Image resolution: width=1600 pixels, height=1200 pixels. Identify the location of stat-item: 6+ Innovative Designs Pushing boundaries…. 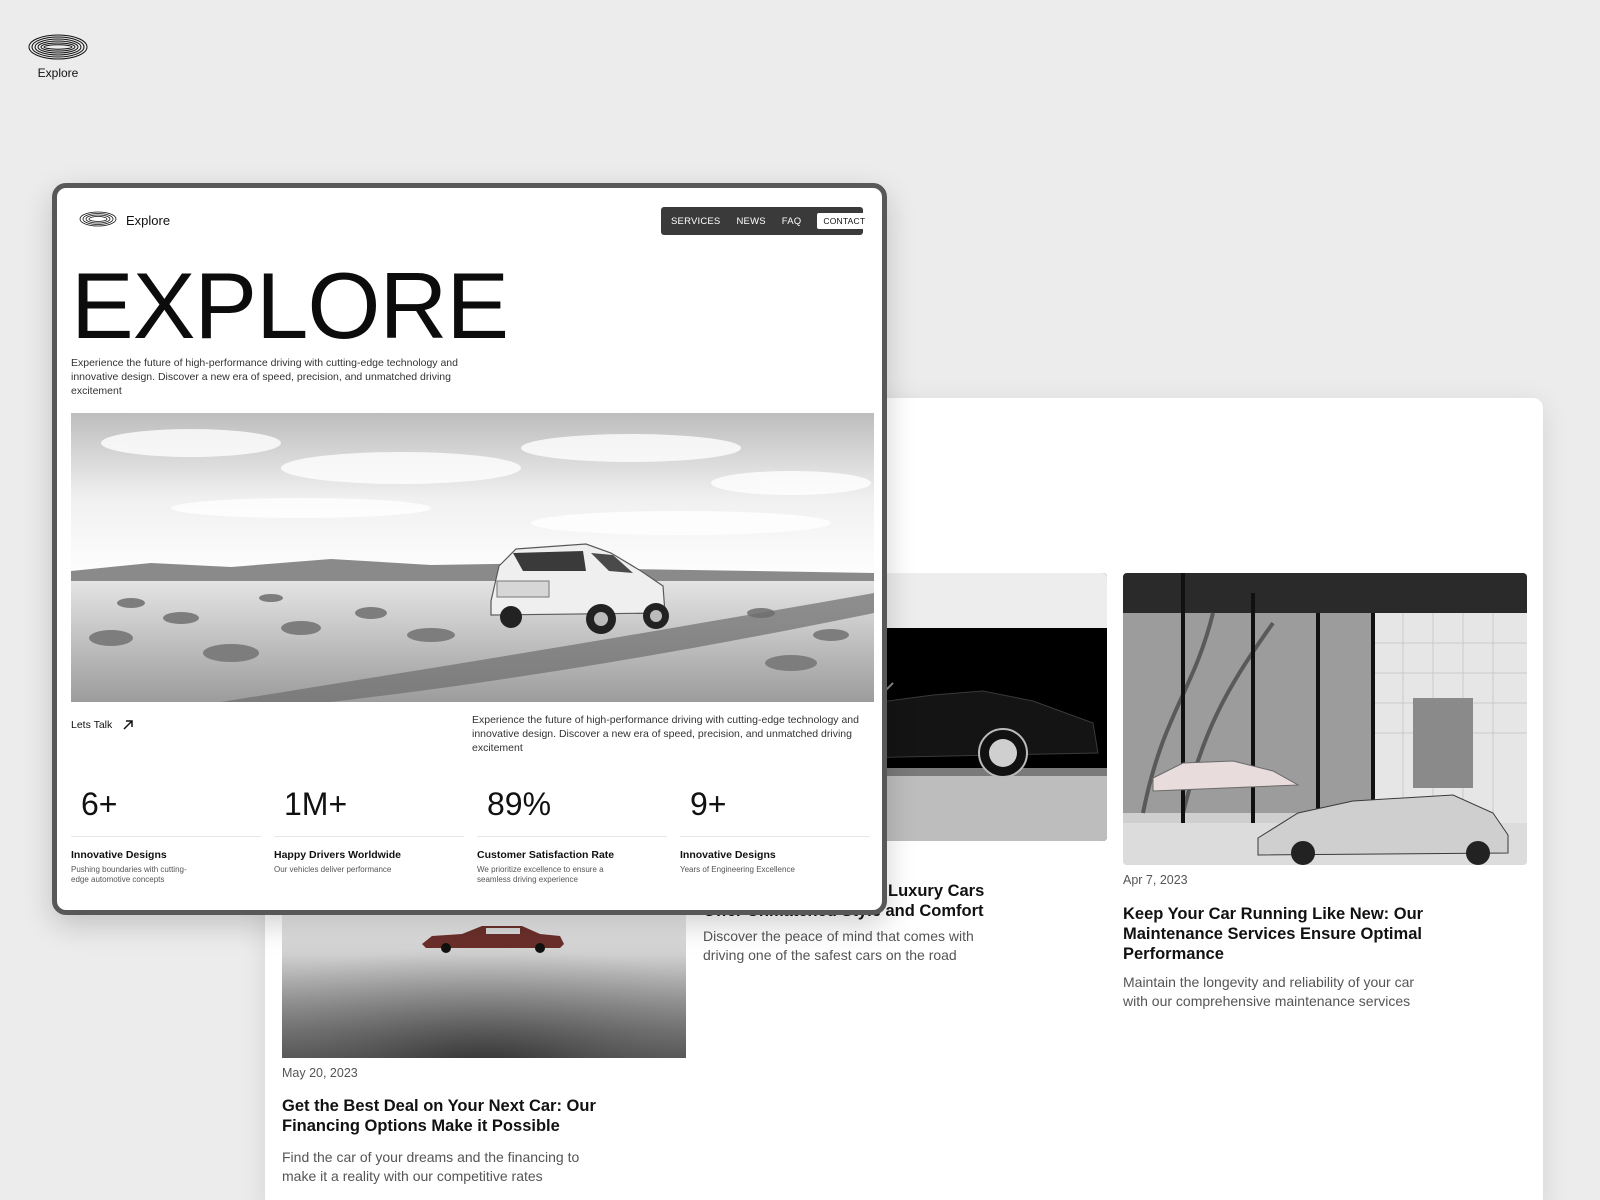
(166, 836).